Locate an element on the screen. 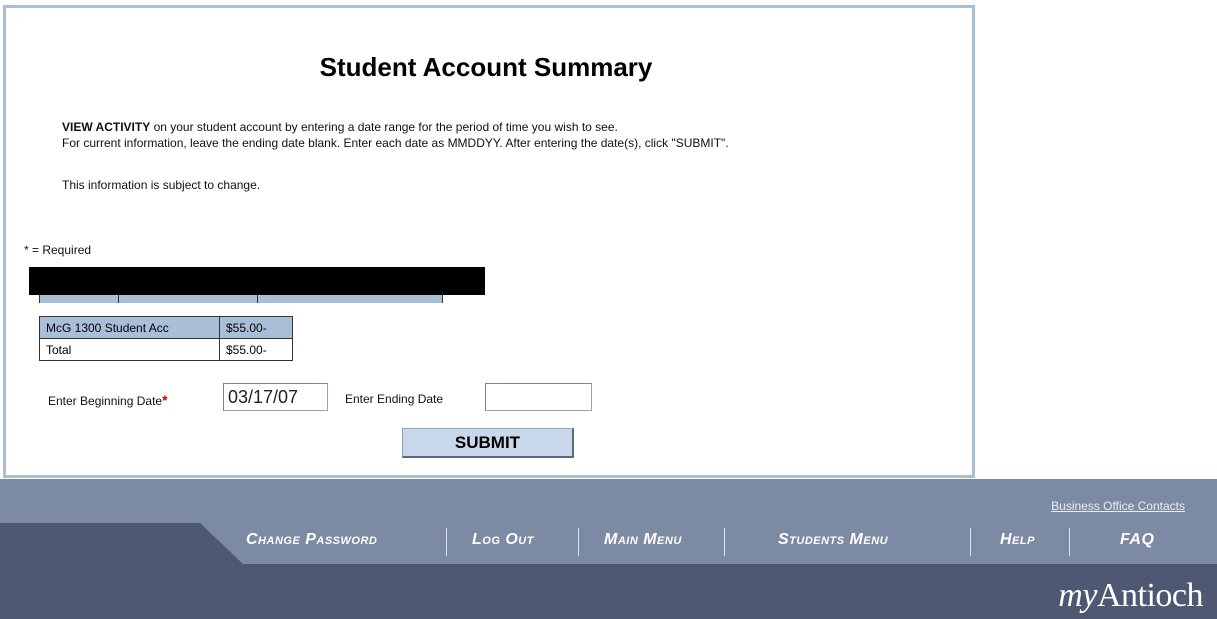  intro-bold: VIEW ACTIVITY is located at coordinates (106, 127).